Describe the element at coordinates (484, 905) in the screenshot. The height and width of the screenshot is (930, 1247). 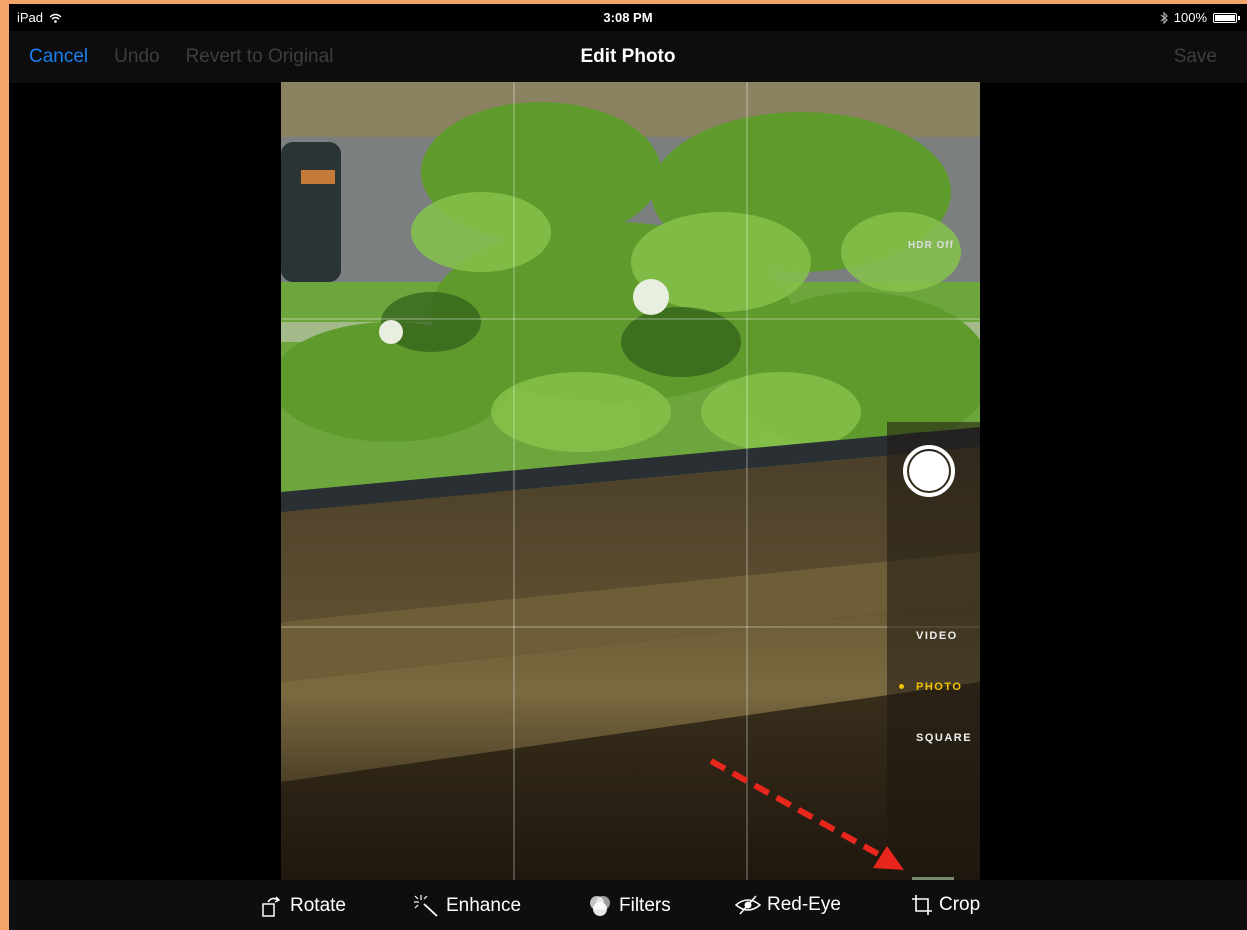
I see `enhance-label: Enhance` at that location.